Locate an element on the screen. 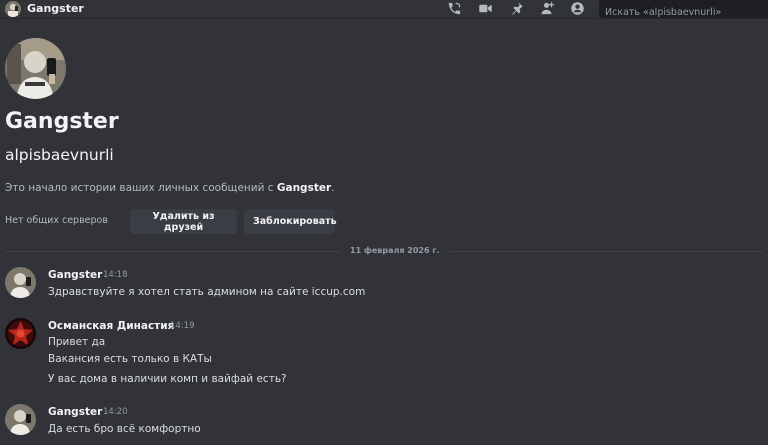 This screenshot has height=445, width=768. search-box is located at coordinates (683, 11).